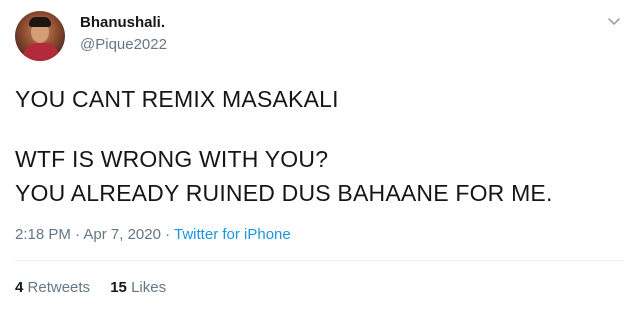 The width and height of the screenshot is (640, 315). Describe the element at coordinates (149, 287) in the screenshot. I see `likes-label: Likes` at that location.